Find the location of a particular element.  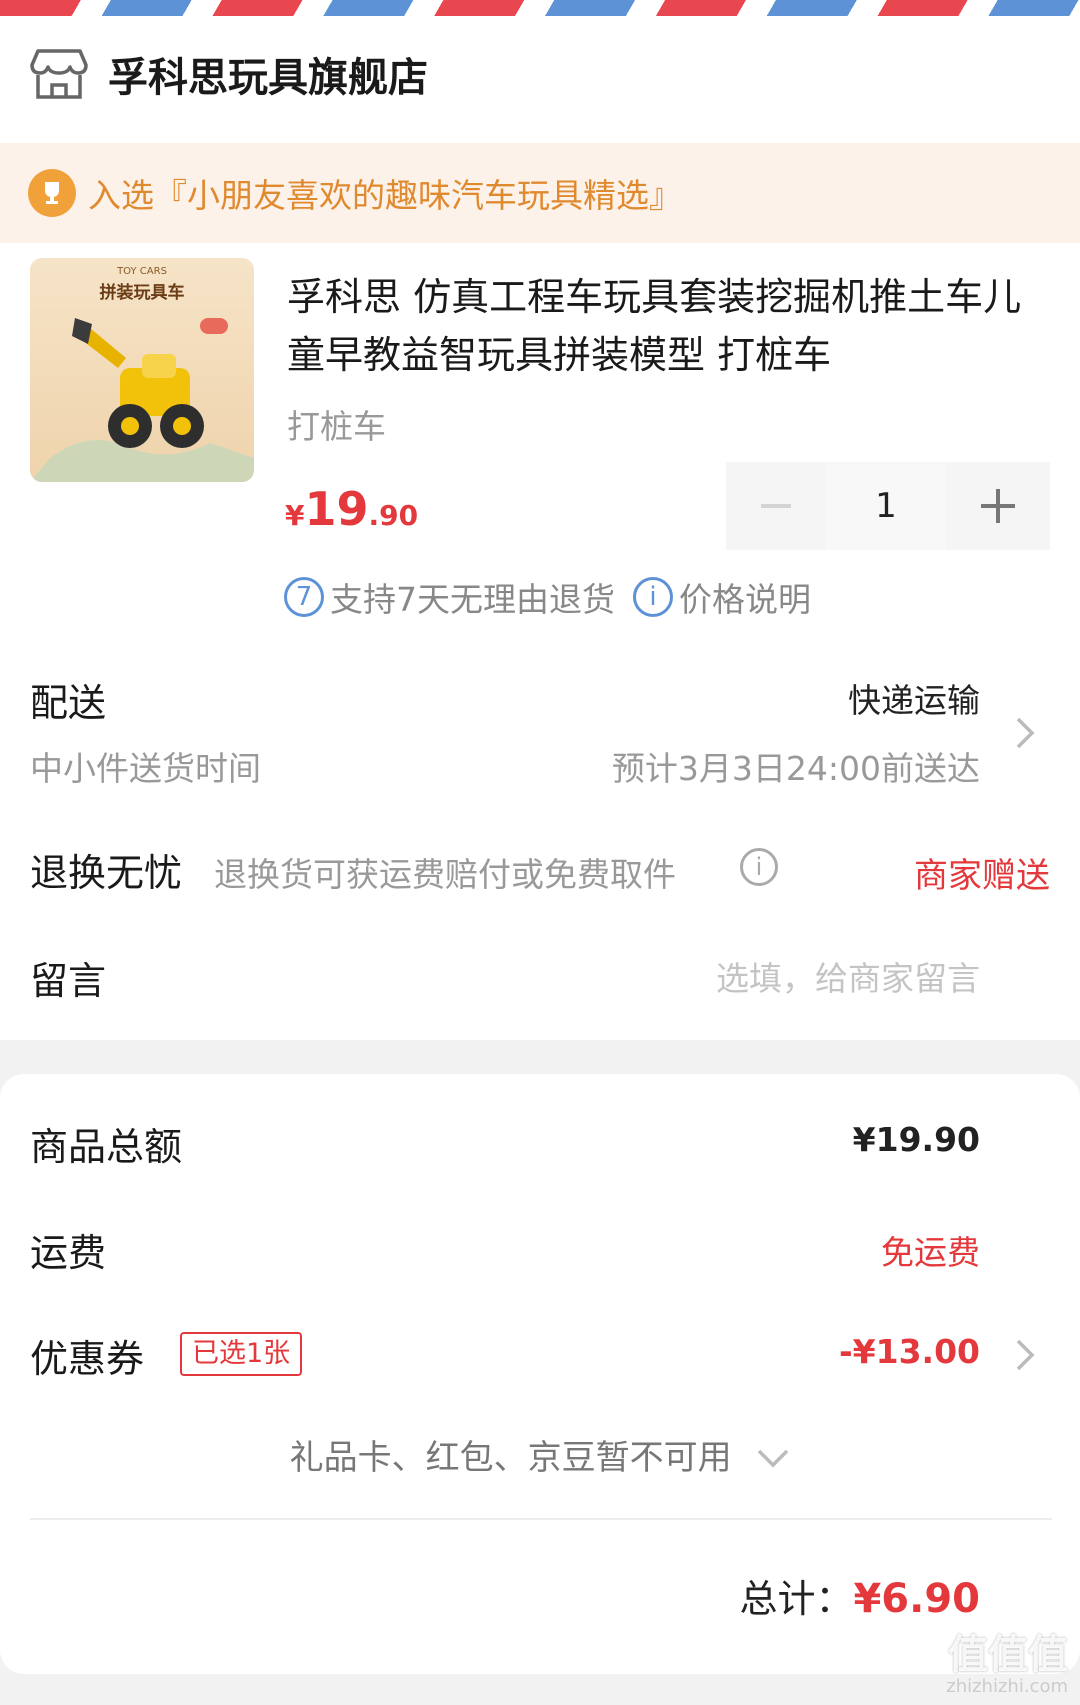

shipping-value: 免运费 is located at coordinates (930, 1252).